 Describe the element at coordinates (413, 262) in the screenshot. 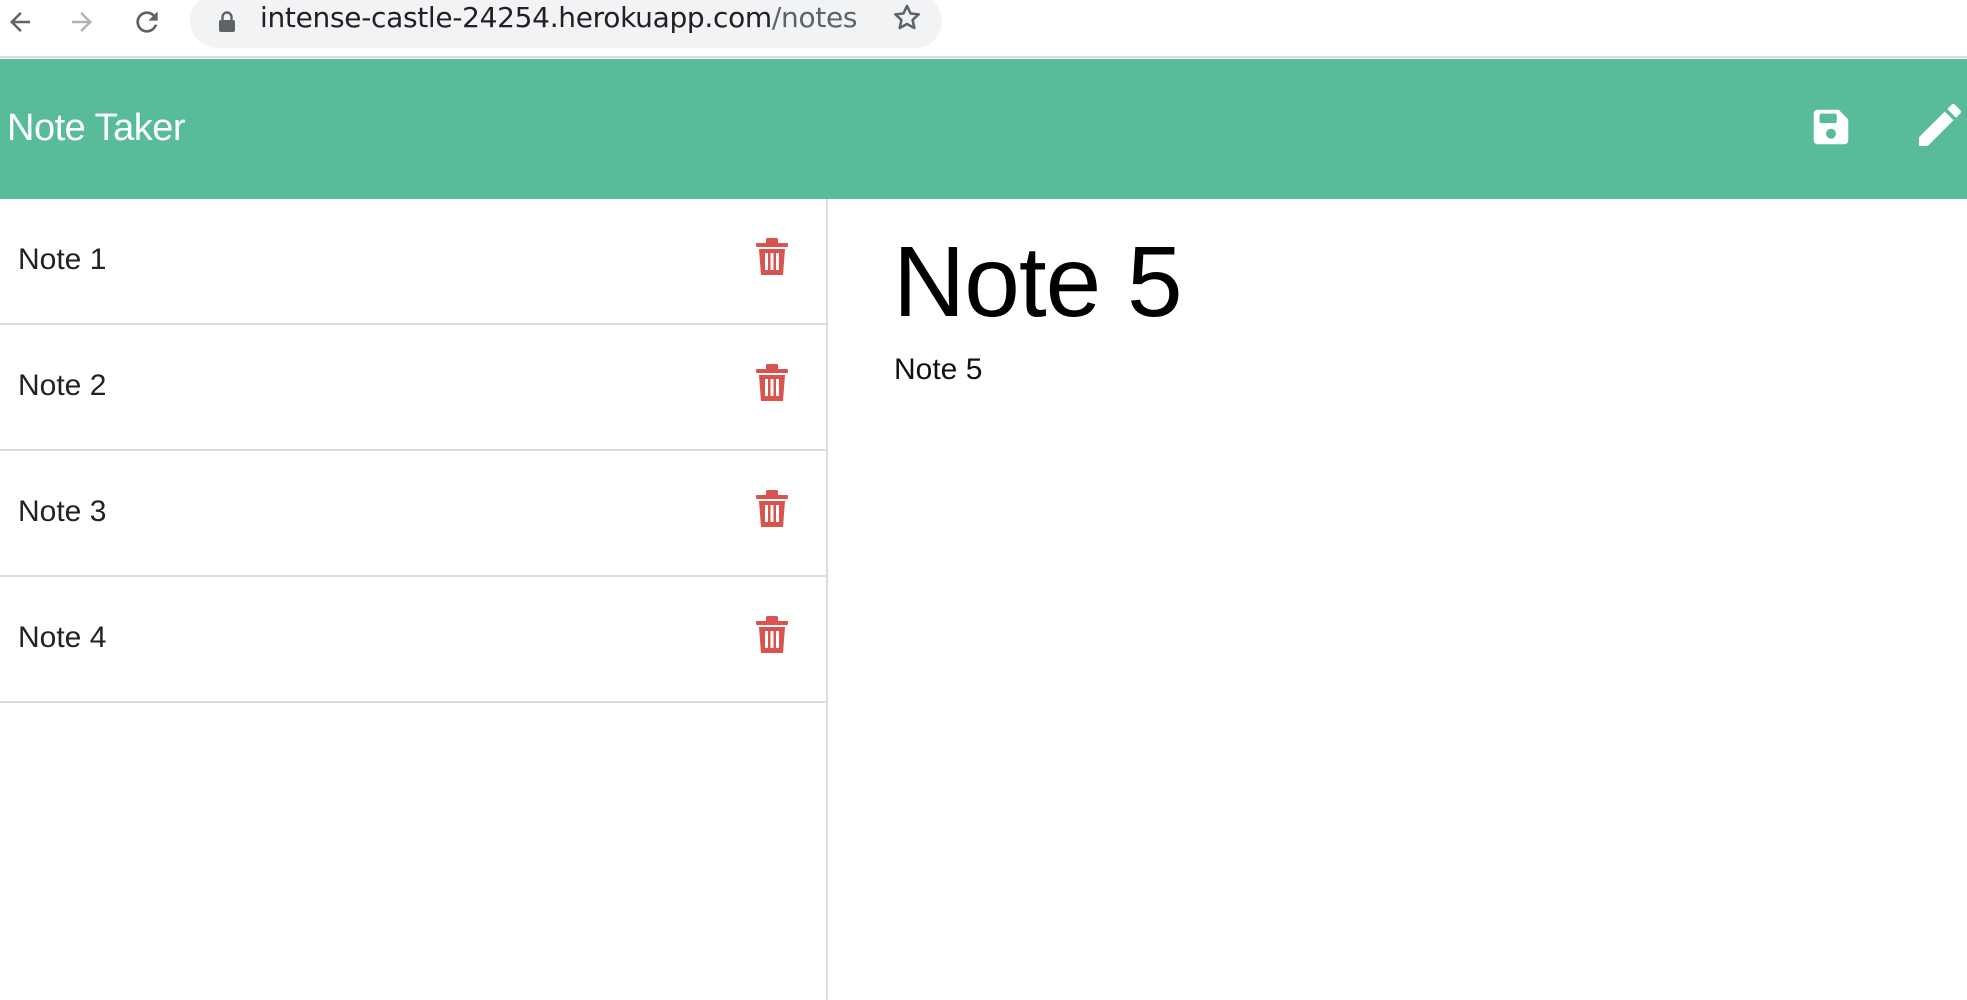

I see `note-list-item: Note 1` at that location.